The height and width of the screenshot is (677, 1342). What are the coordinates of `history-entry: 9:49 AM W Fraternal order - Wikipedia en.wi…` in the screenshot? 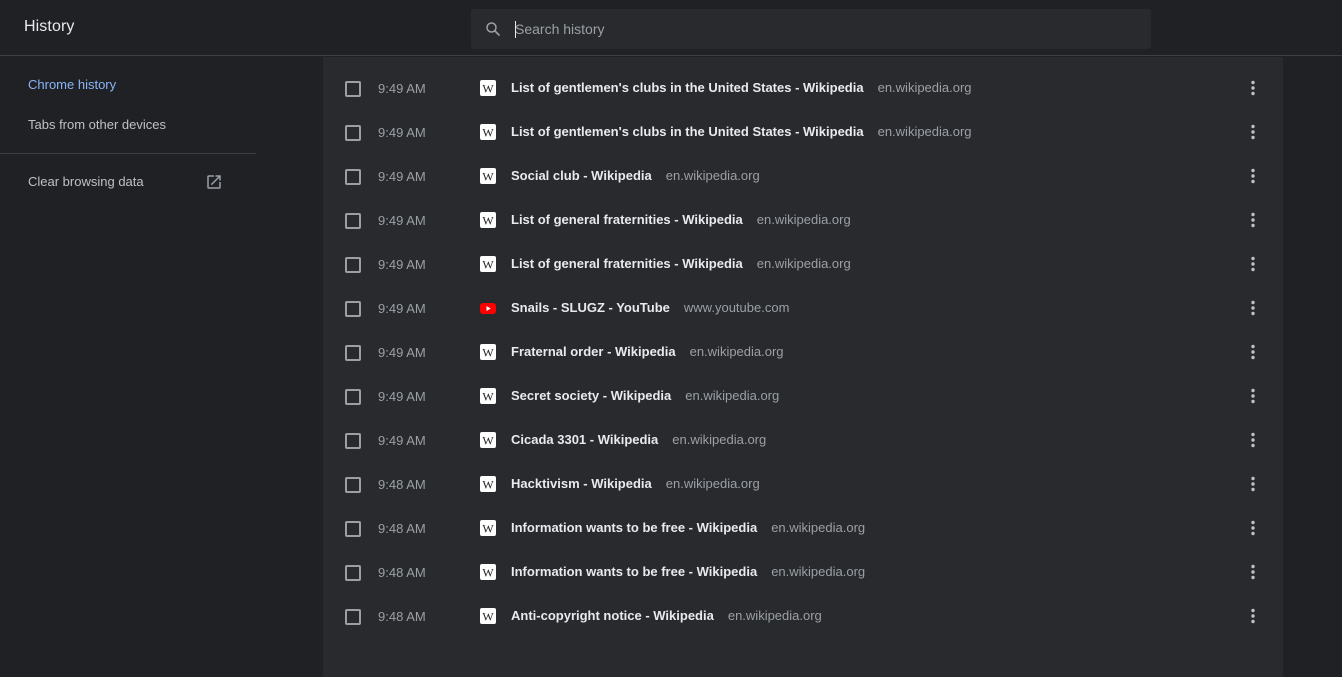 It's located at (803, 352).